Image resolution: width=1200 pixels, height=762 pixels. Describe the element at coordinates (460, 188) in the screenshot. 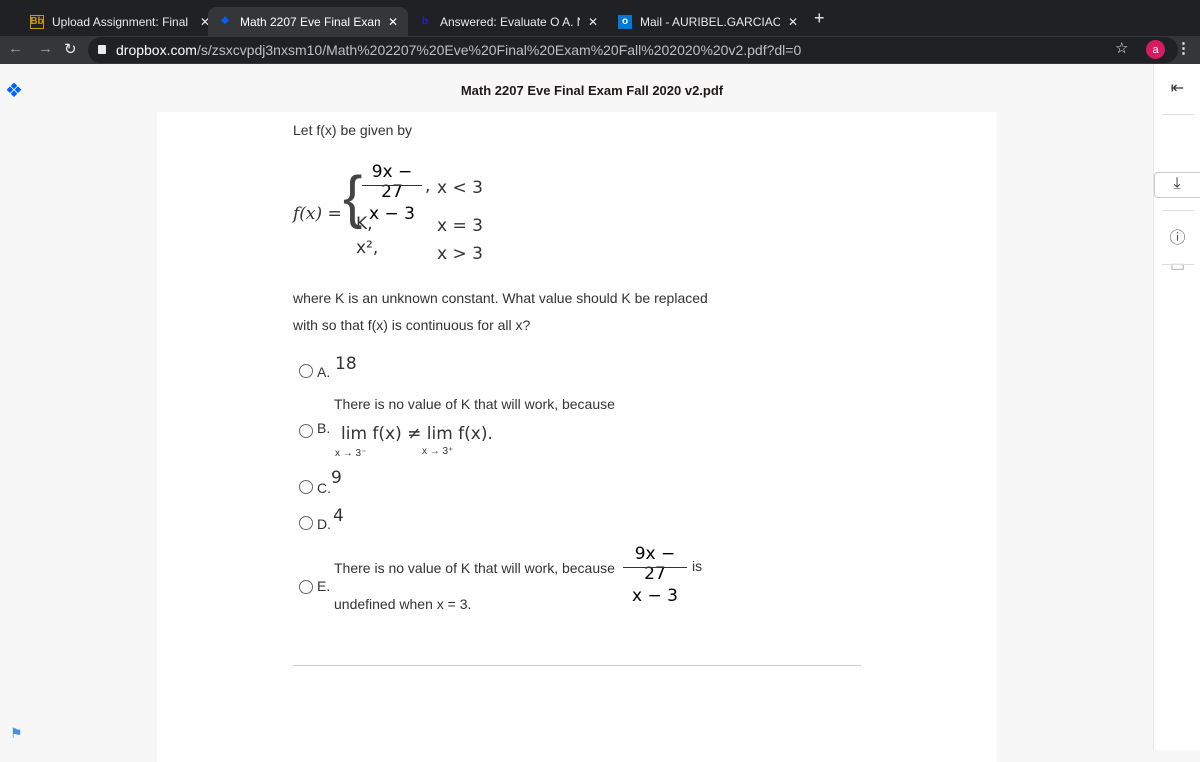

I see `case1-condition: x < 3` at that location.